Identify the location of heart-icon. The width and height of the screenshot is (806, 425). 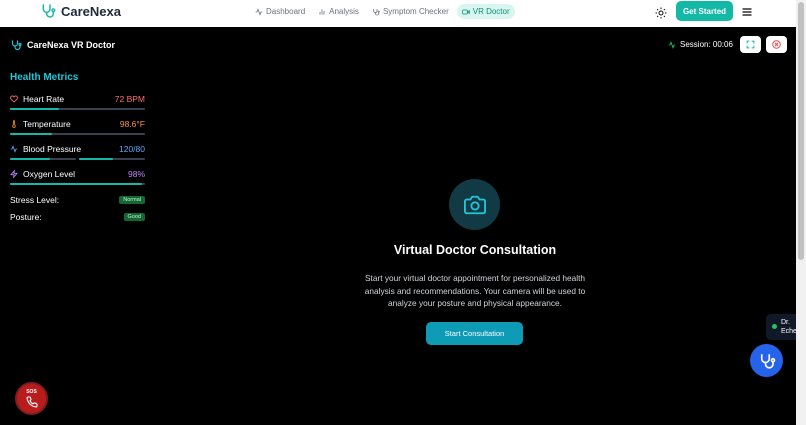
(14, 99).